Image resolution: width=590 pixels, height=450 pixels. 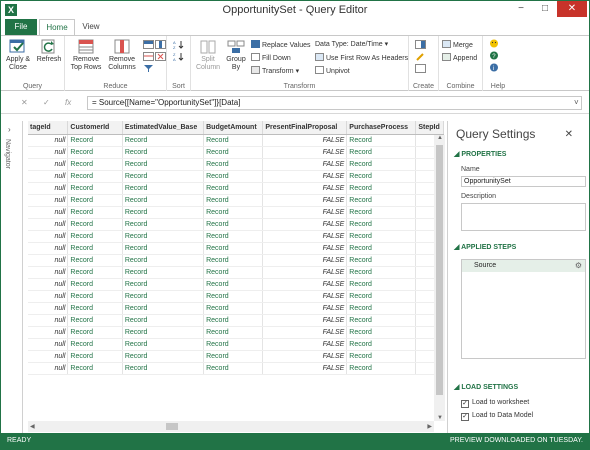 I want to click on sort-descending-icon: ZA, so click(x=178, y=57).